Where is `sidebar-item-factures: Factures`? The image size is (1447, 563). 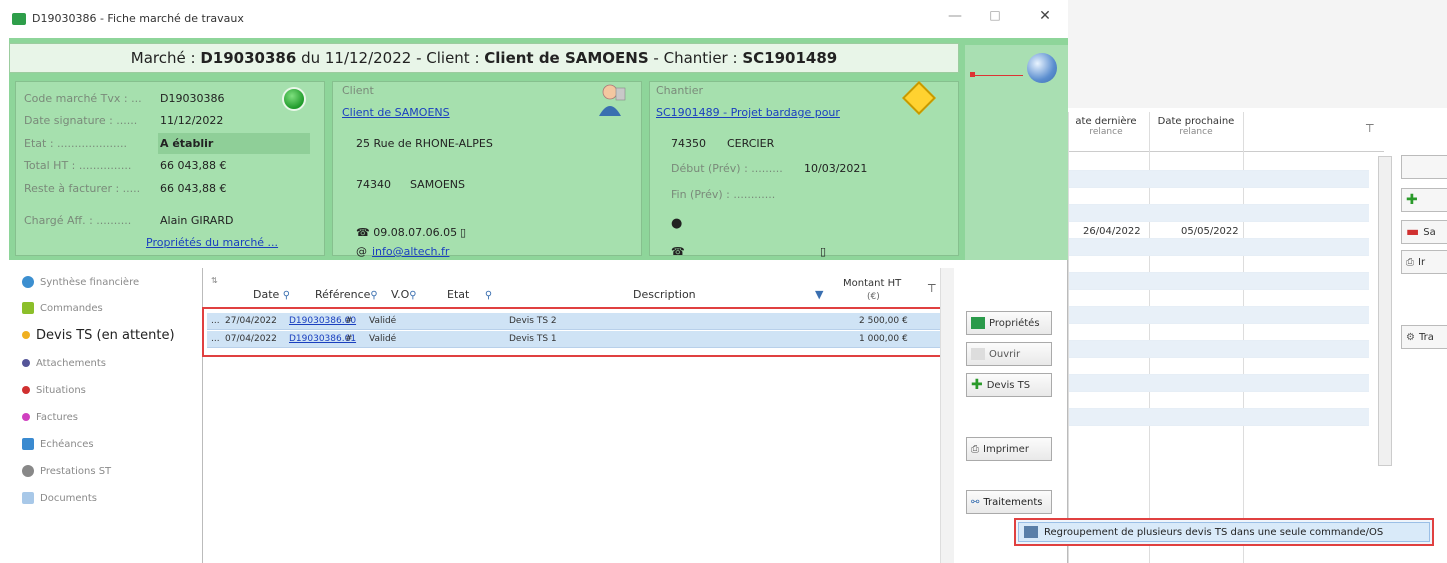
sidebar-item-factures: Factures is located at coordinates (50, 417).